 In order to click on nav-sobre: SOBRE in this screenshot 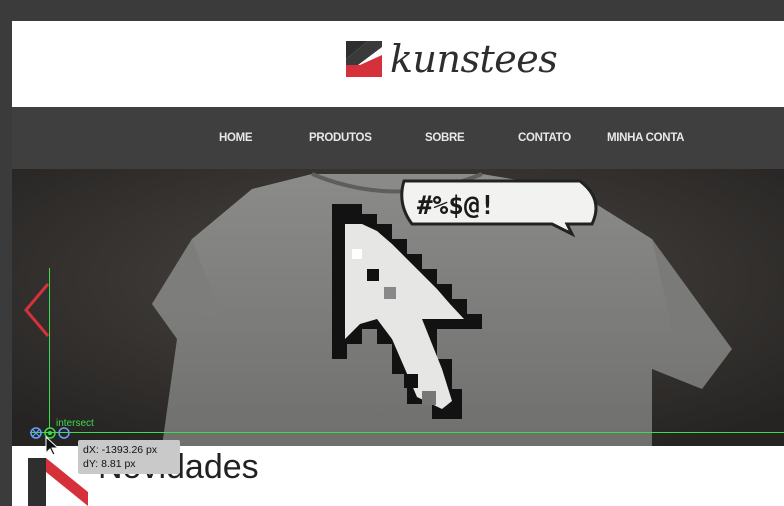, I will do `click(445, 138)`.